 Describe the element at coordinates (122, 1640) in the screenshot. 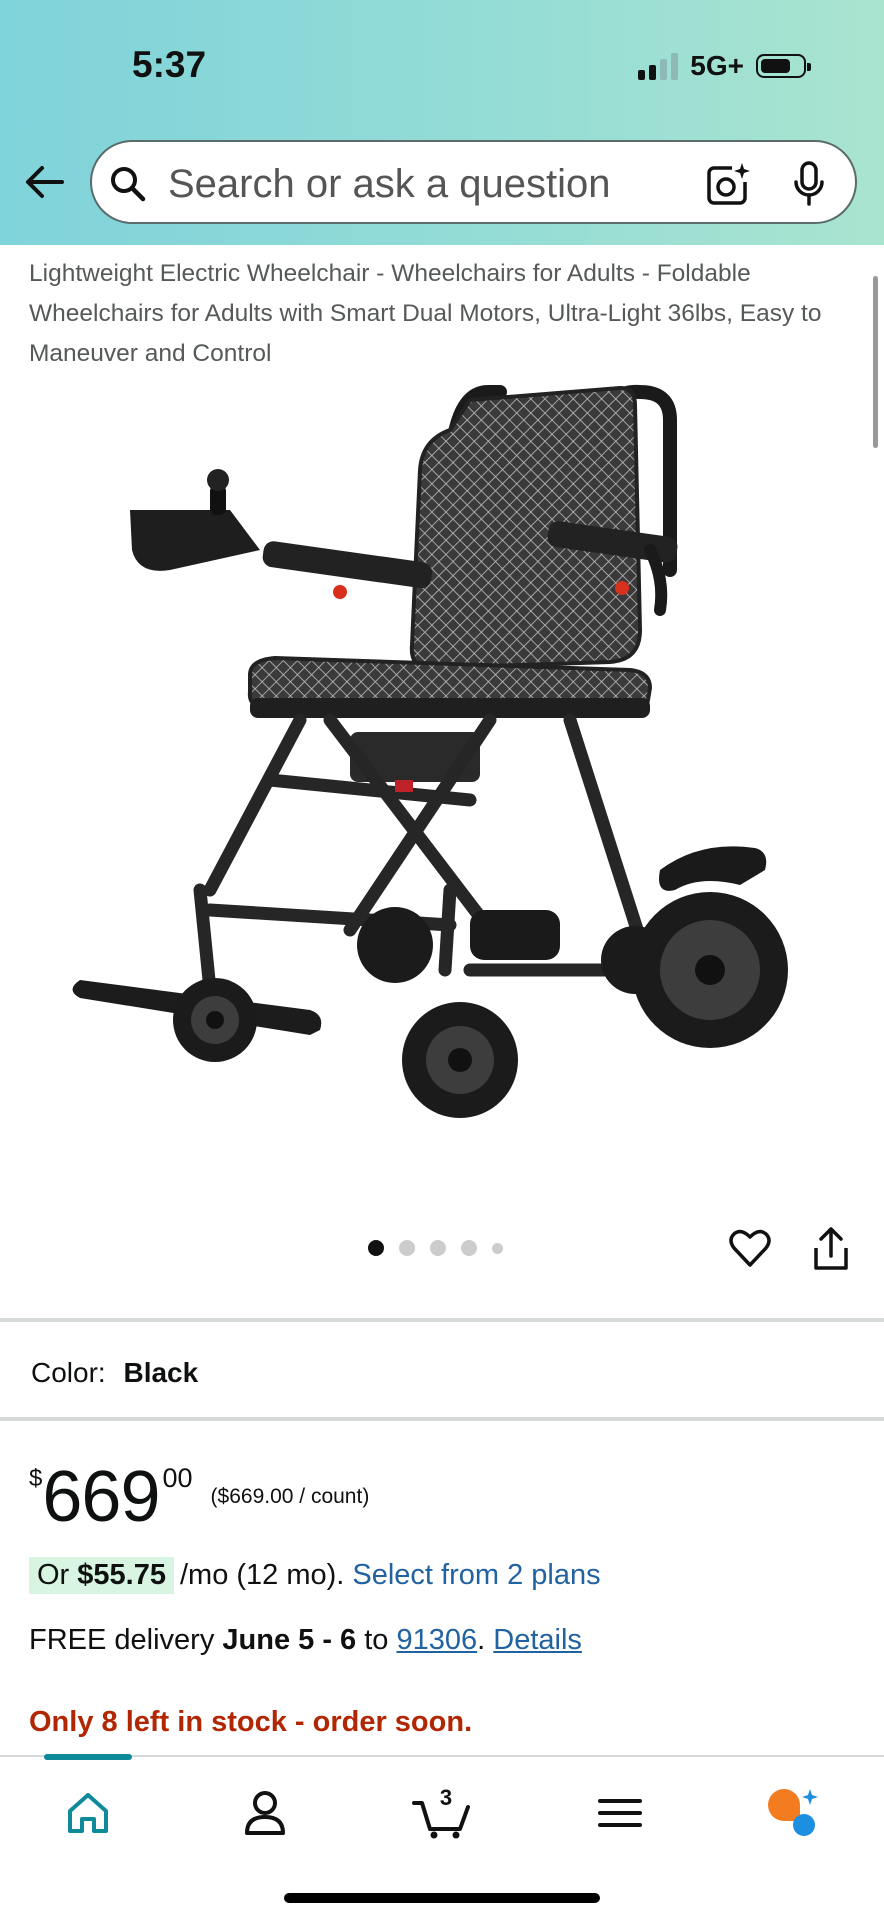

I see `delivery-prefix: FREE delivery` at that location.